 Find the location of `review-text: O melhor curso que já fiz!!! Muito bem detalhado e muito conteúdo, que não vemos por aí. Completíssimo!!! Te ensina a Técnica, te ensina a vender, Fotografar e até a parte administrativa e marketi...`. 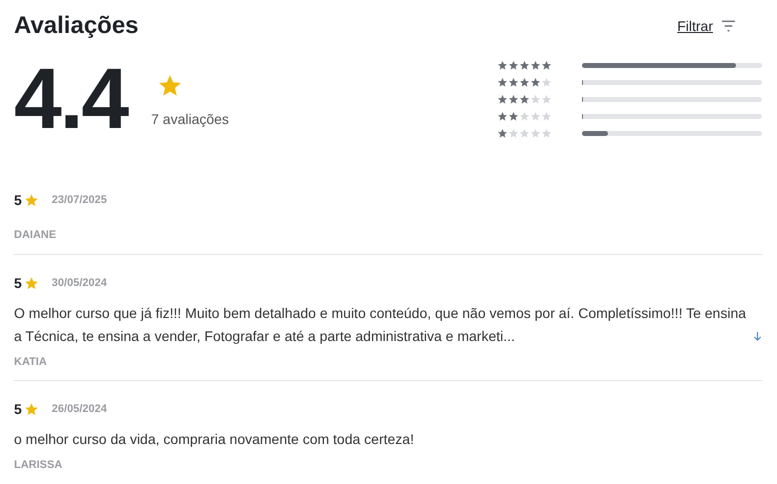

review-text: O melhor curso que já fiz!!! Muito bem detalhado e muito conteúdo, que não vemos por aí. Completíssimo!!! Te ensina a Técnica, te ensina a vender, Fotografar e até a parte administrativa e marketi... is located at coordinates (381, 325).